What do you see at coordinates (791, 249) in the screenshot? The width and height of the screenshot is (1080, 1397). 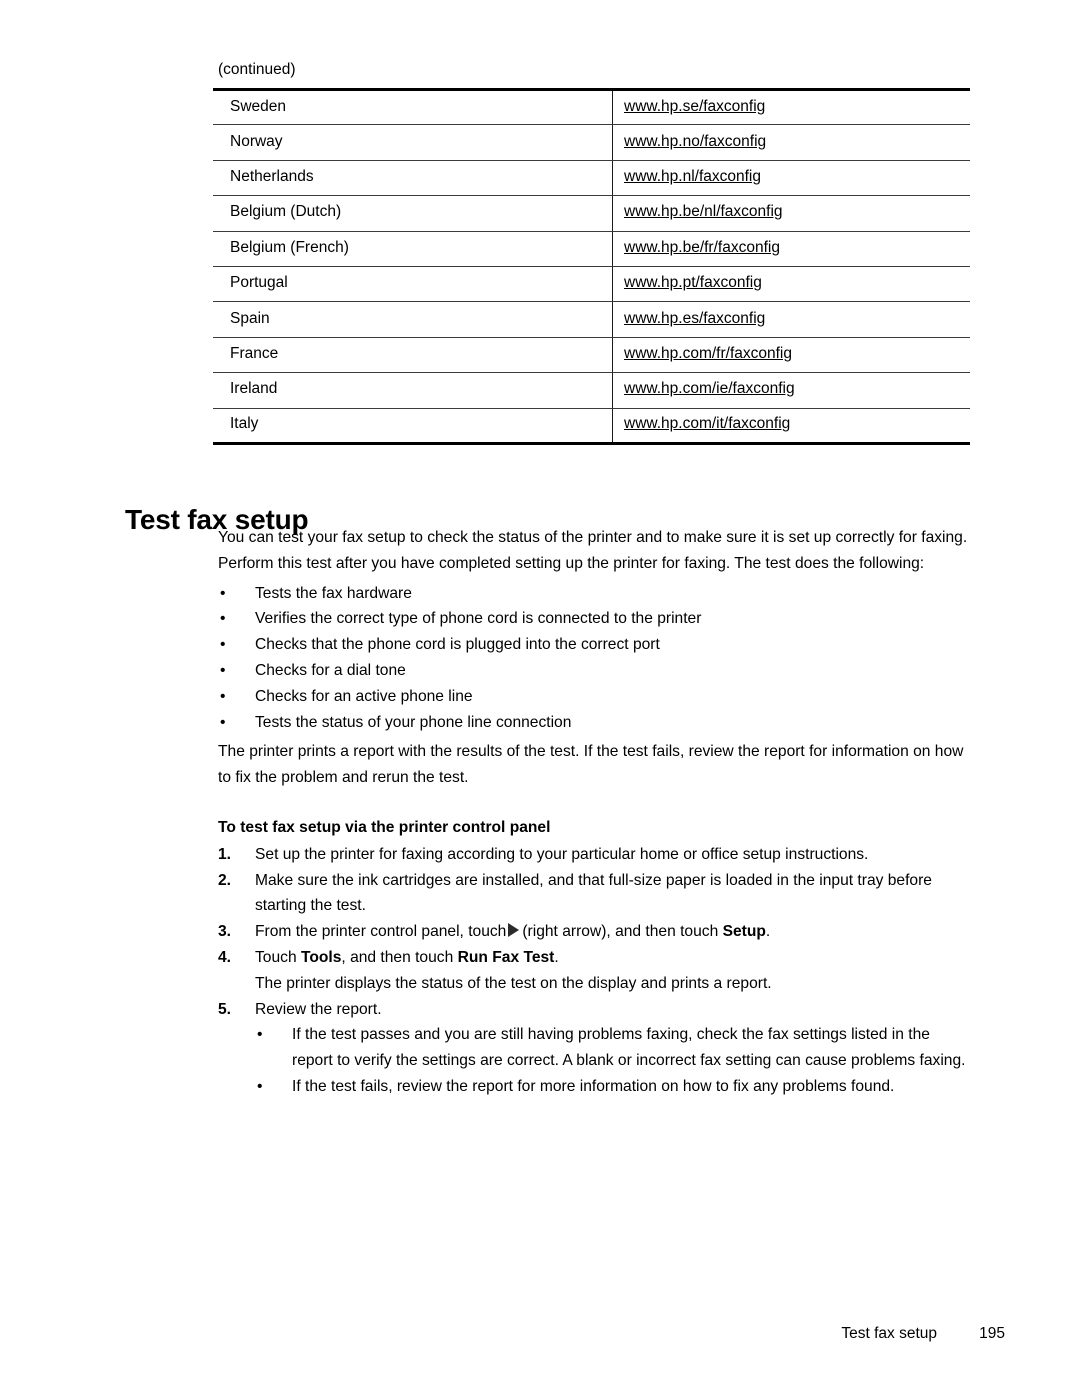 I see `table-cell-url: www.hp.be/fr/faxconfig` at bounding box center [791, 249].